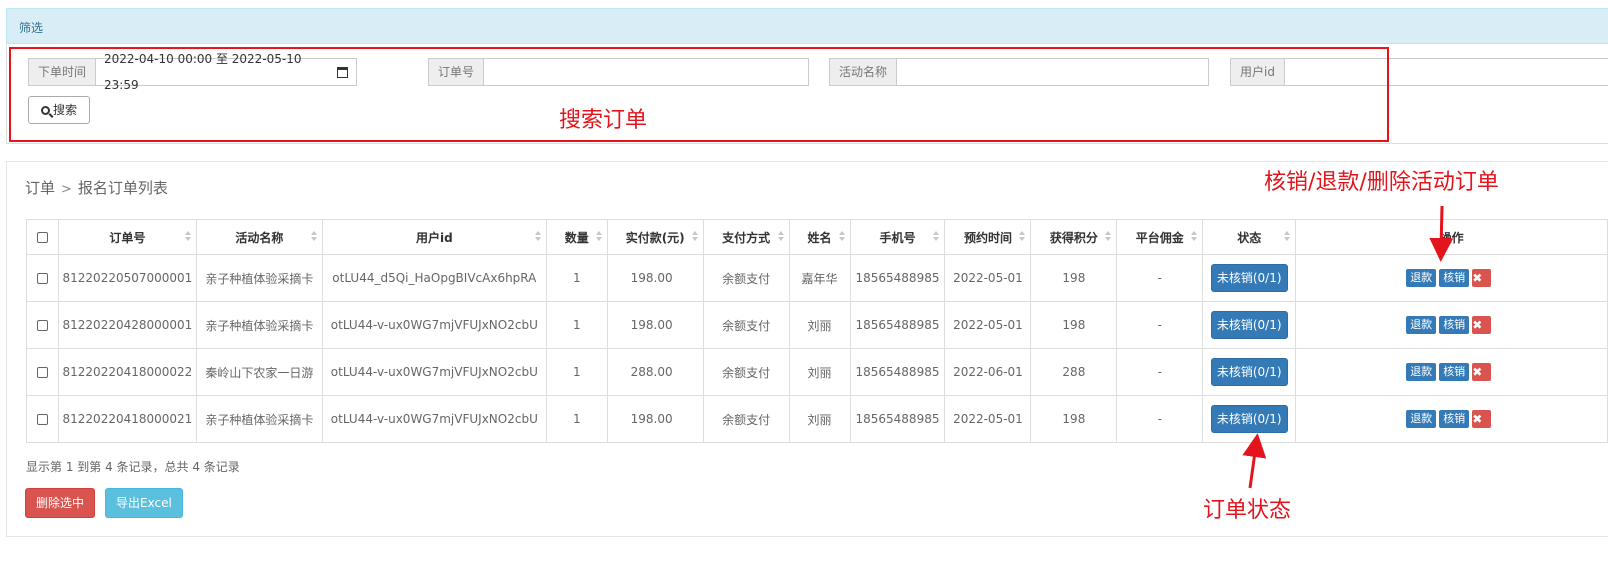 This screenshot has height=576, width=1608. I want to click on annotation-actions: 核销/退款/删除活动订单, so click(1381, 182).